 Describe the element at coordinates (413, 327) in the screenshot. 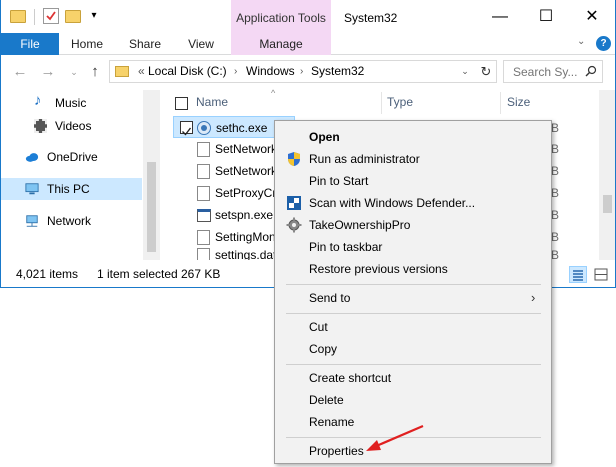

I see `menu-item-cut: Cut` at that location.